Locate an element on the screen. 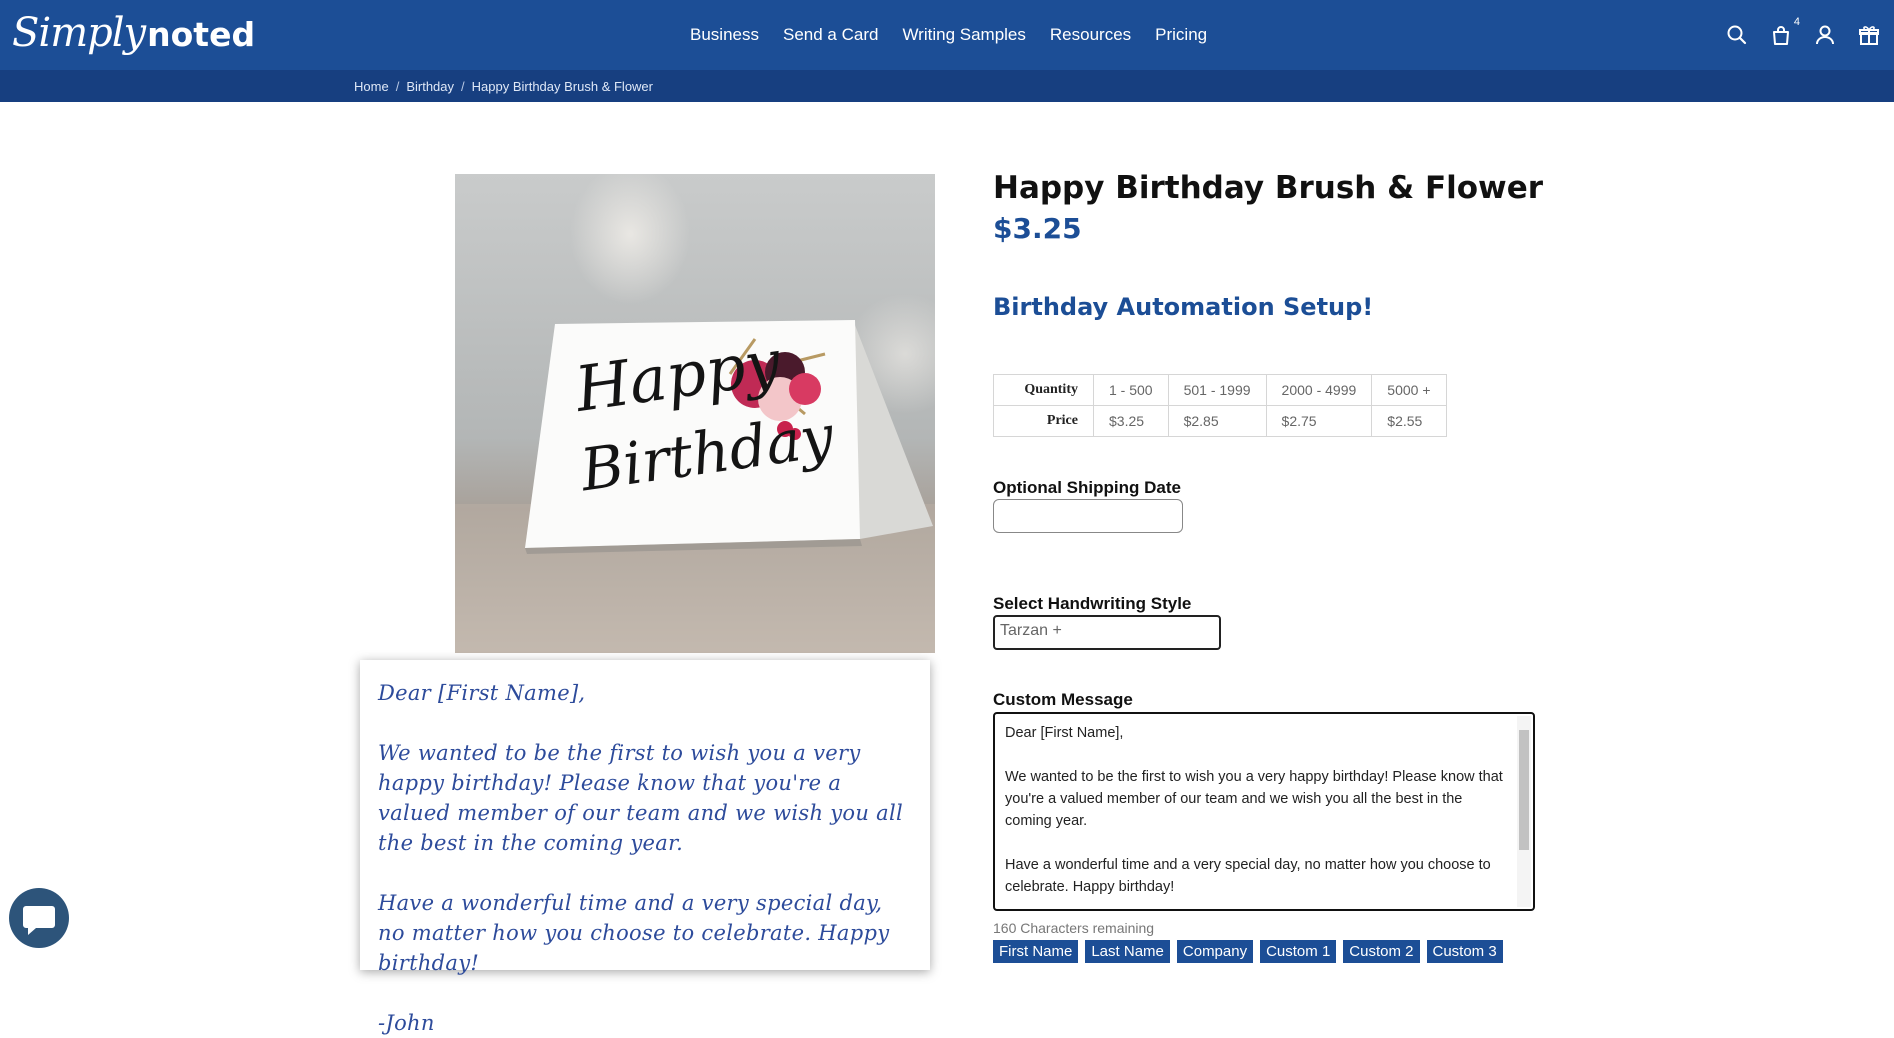 The width and height of the screenshot is (1894, 1038). tag-custom-2-button: Custom 2 is located at coordinates (1381, 951).